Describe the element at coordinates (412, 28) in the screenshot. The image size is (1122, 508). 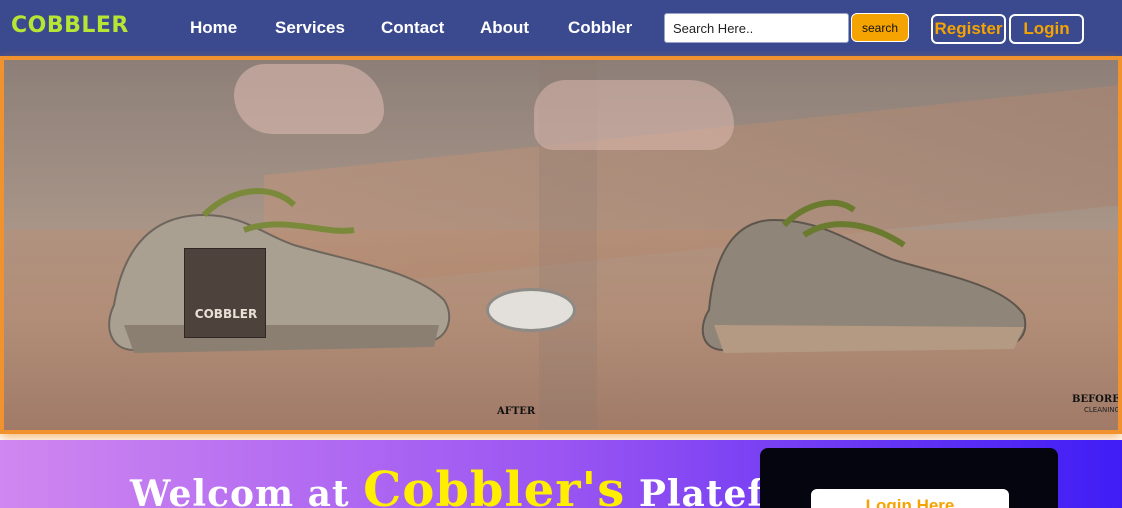
I see `nav-link-contact: Contact` at that location.